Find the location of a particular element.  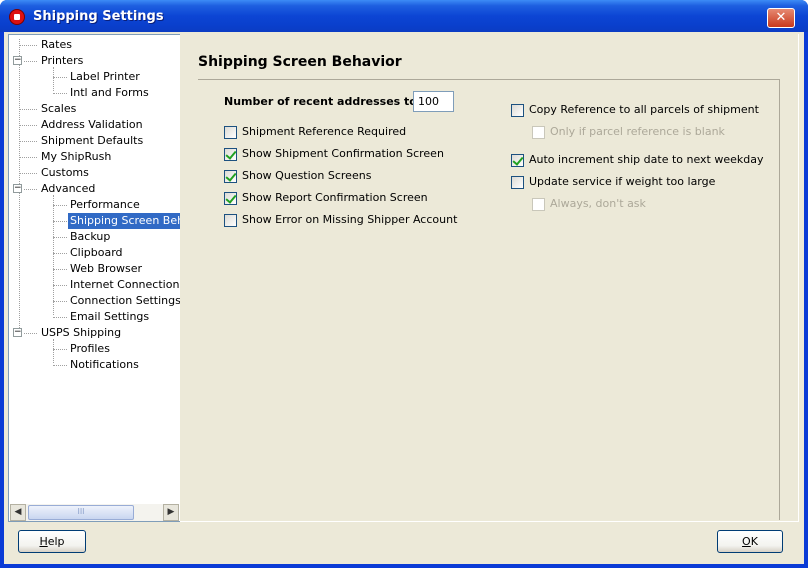

option-label: Show Question Screens is located at coordinates (307, 175).